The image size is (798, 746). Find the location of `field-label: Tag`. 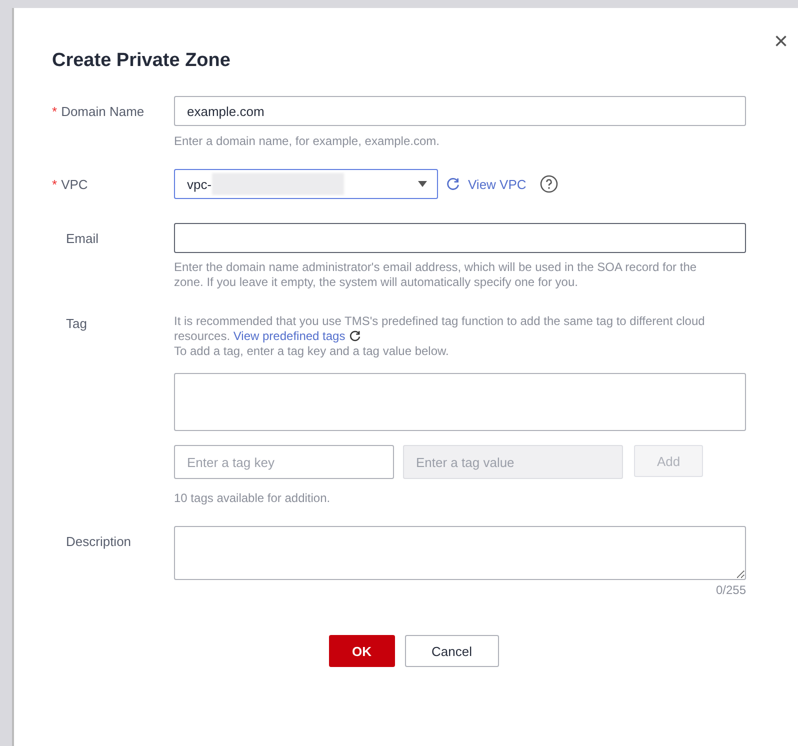

field-label: Tag is located at coordinates (76, 324).